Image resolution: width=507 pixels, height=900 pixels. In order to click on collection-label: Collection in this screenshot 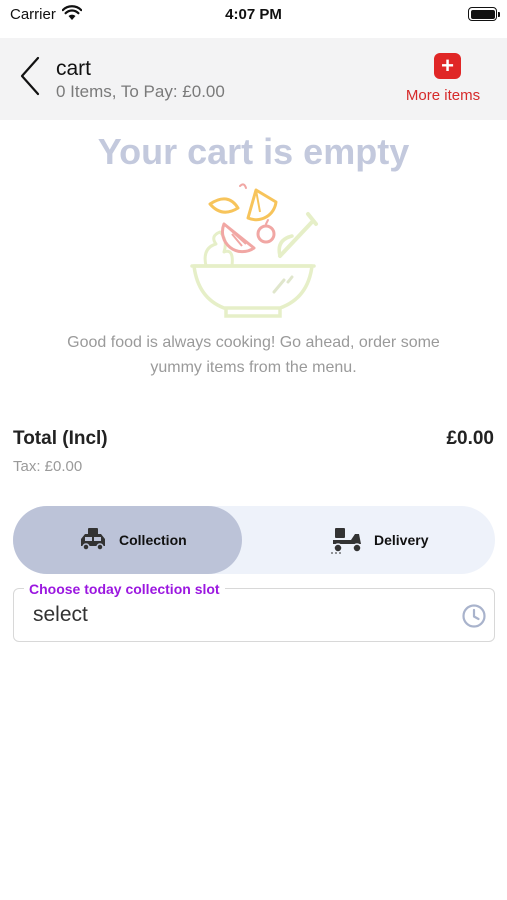, I will do `click(153, 540)`.